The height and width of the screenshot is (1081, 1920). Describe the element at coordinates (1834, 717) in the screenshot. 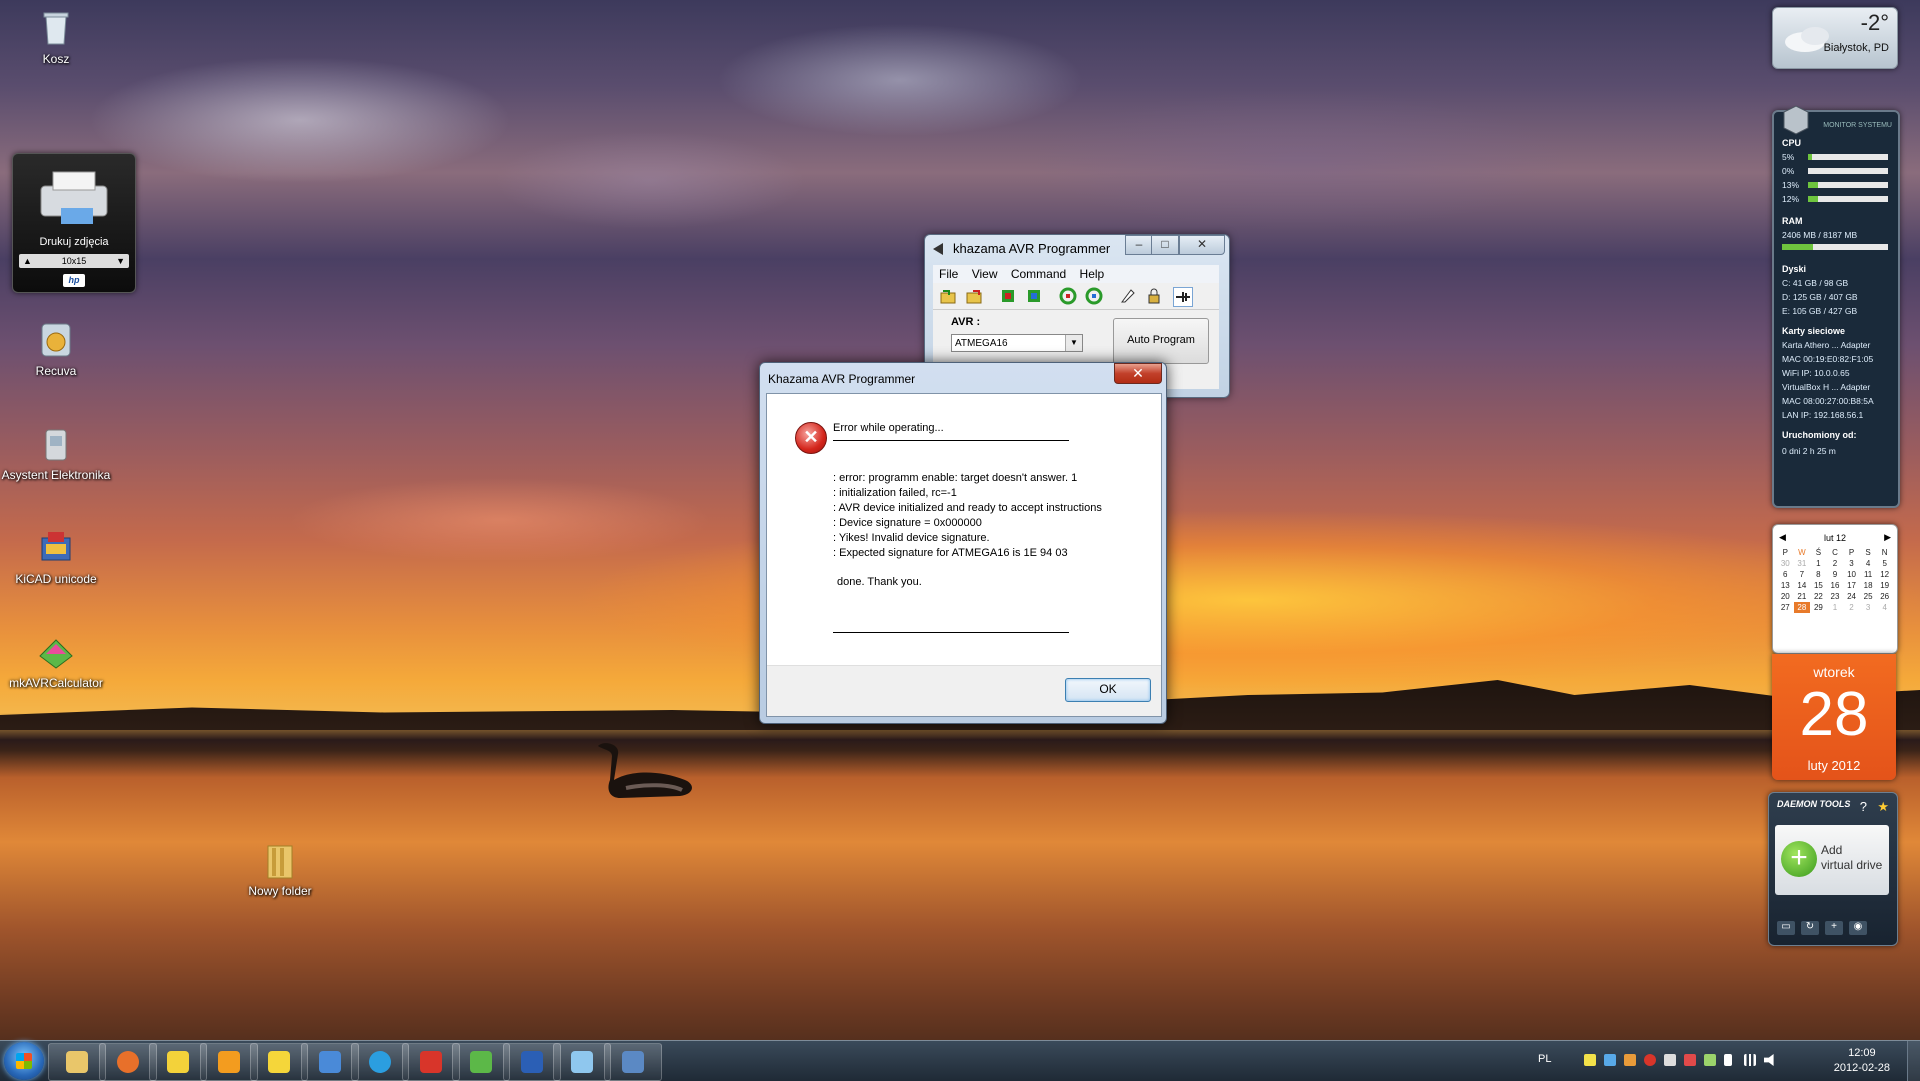

I see `date-gadget: wtorek 28 luty 2012` at that location.